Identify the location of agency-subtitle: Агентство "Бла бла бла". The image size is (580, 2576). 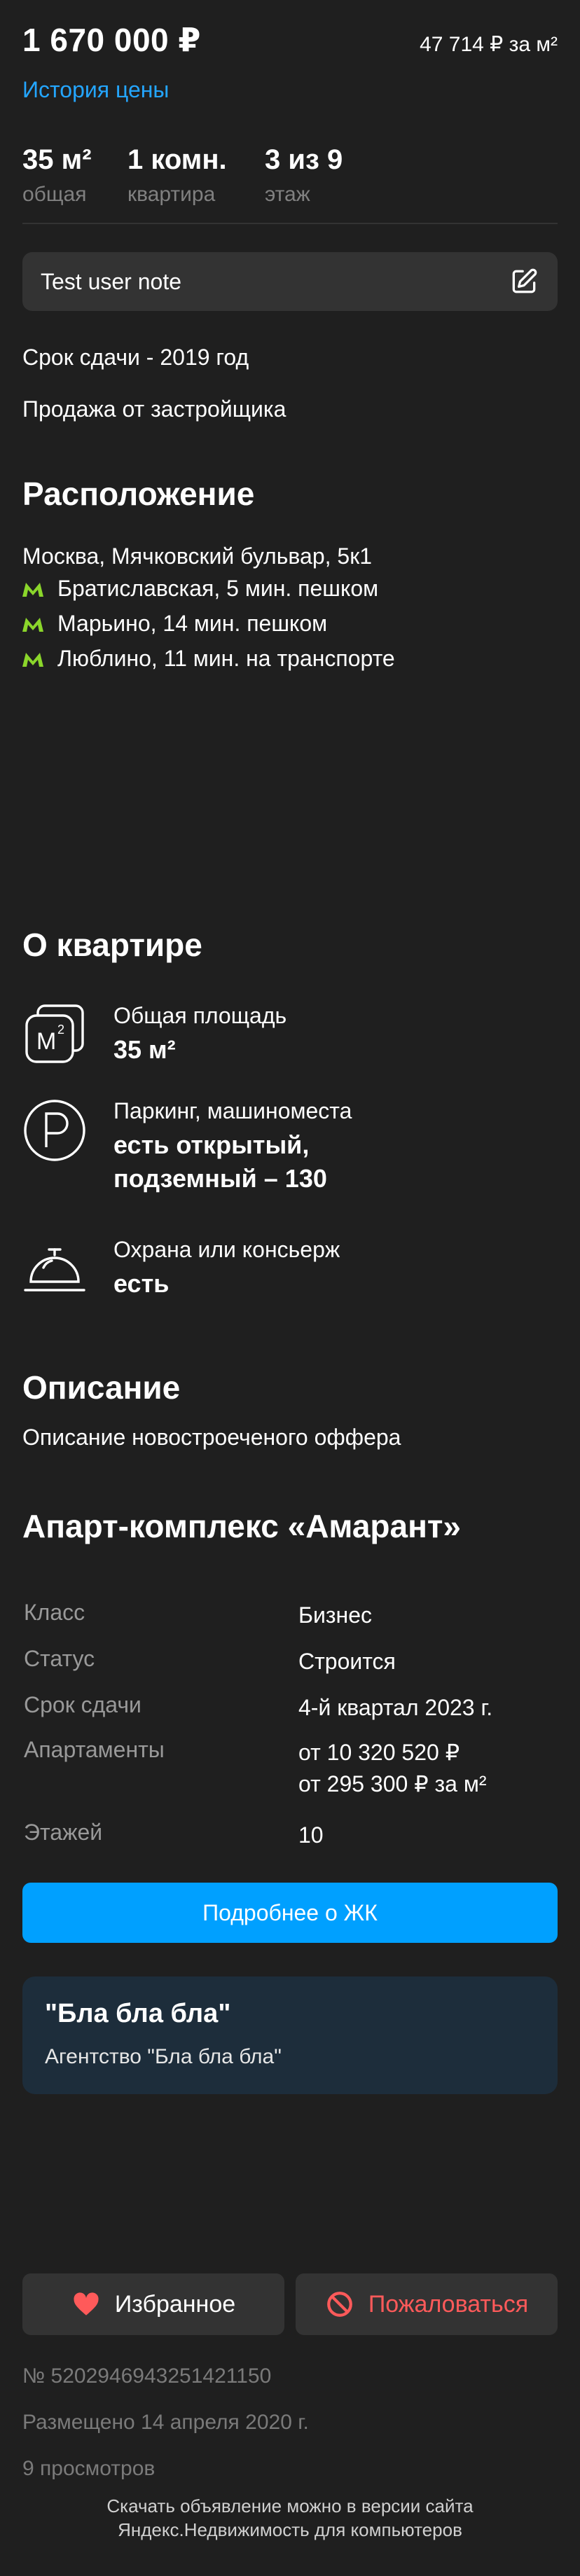
(163, 2056).